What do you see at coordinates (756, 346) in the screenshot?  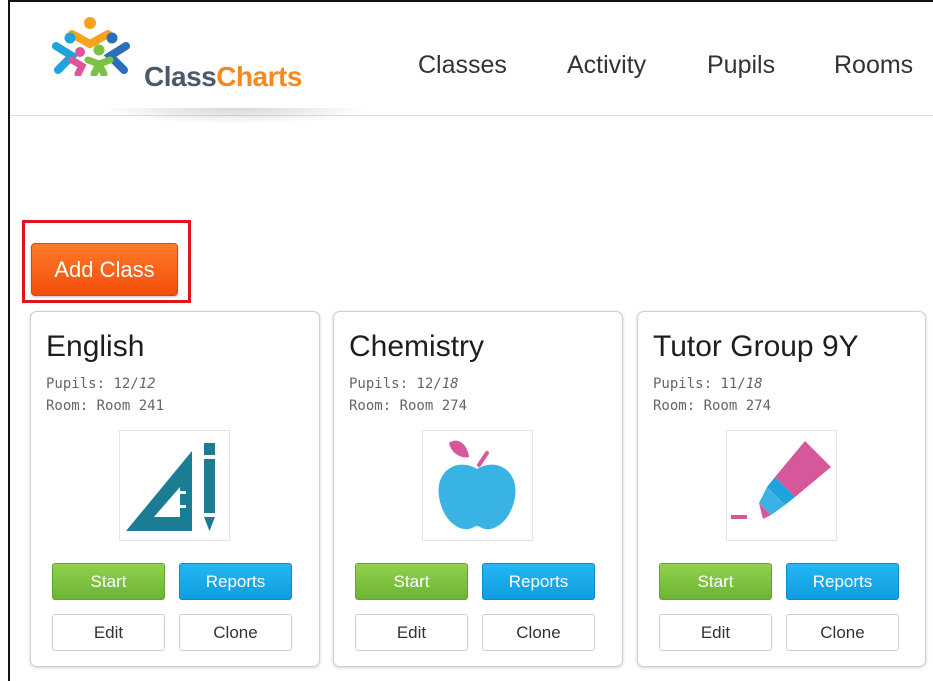 I see `class-name: Tutor Group 9Y` at bounding box center [756, 346].